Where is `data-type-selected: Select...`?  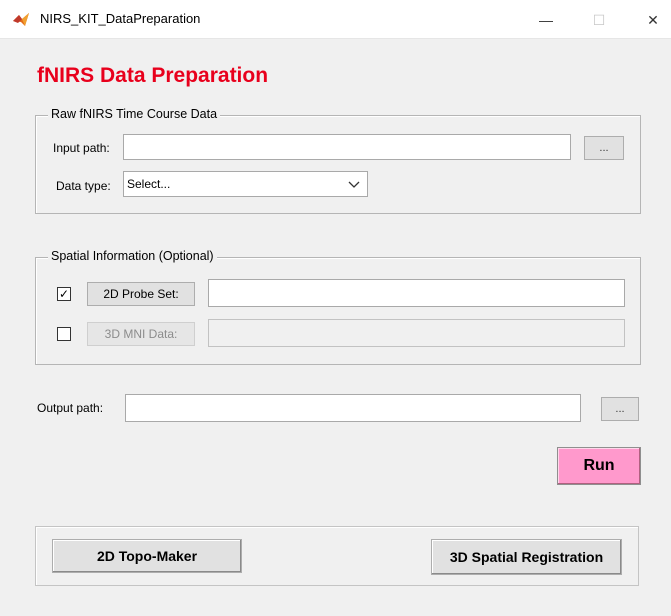
data-type-selected: Select... is located at coordinates (149, 184).